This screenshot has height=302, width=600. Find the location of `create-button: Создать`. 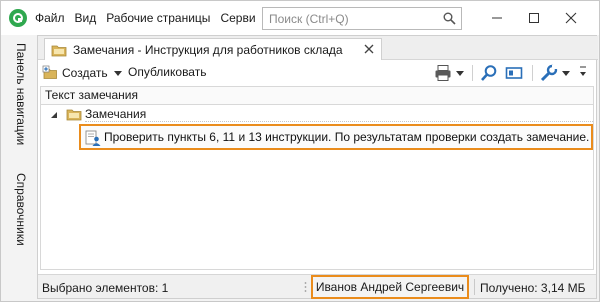

create-button: Создать is located at coordinates (82, 73).